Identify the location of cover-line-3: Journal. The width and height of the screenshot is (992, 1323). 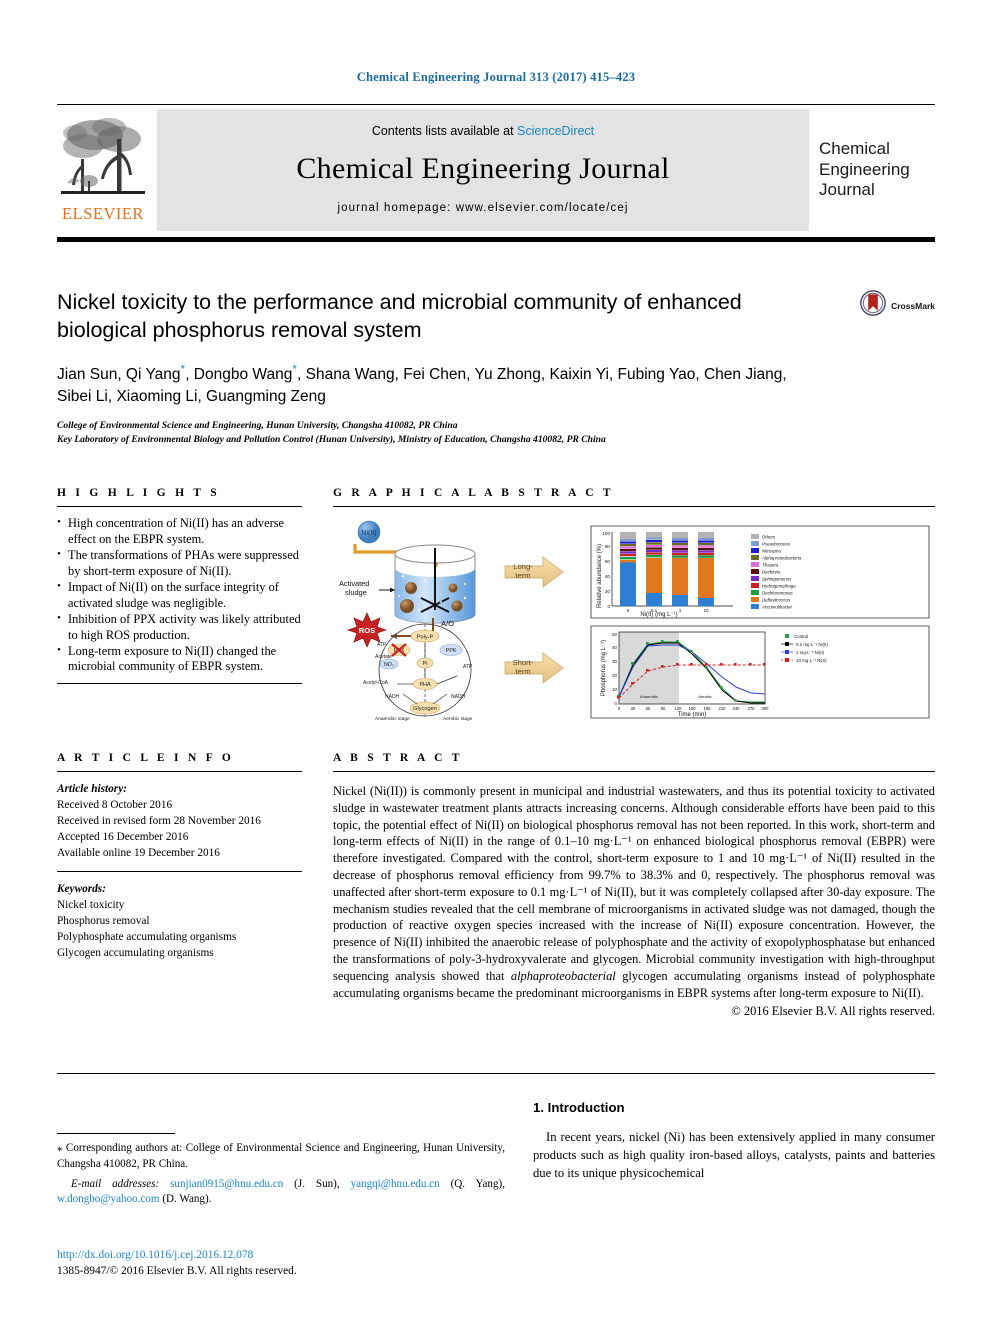
(847, 190).